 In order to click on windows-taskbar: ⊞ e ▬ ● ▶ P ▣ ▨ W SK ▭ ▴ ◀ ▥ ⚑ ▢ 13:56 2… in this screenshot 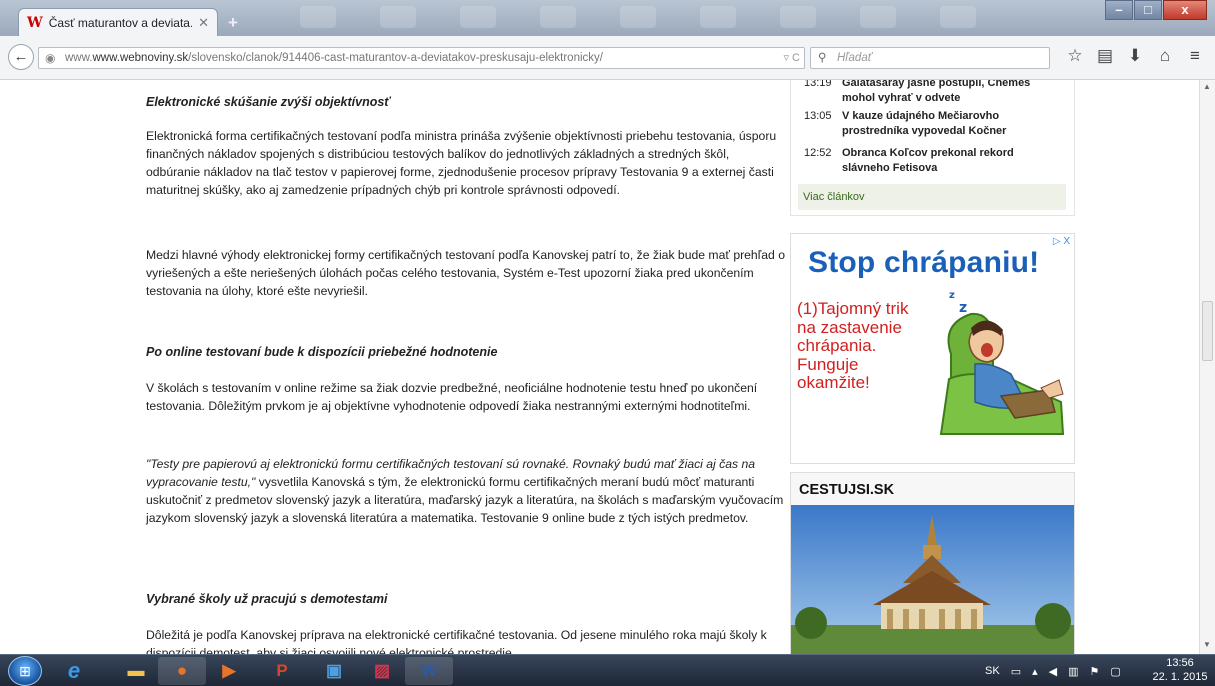, I will do `click(607, 670)`.